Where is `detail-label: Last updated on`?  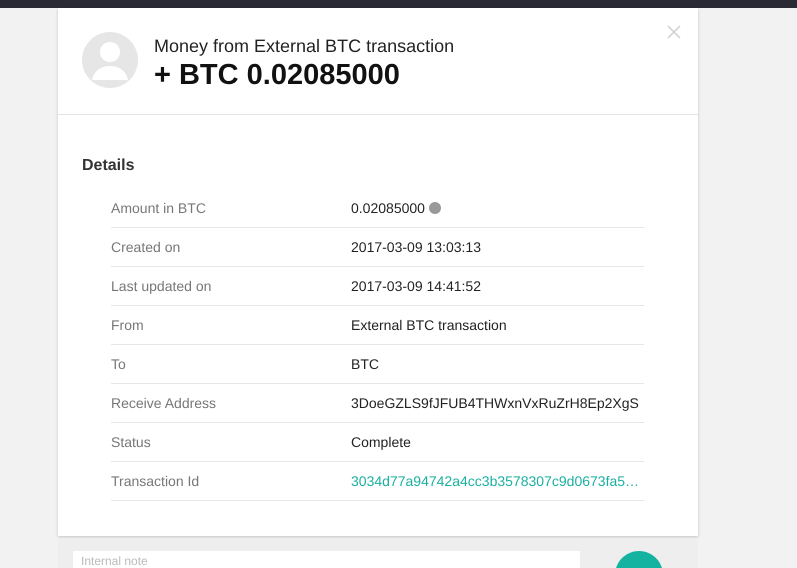 detail-label: Last updated on is located at coordinates (161, 286).